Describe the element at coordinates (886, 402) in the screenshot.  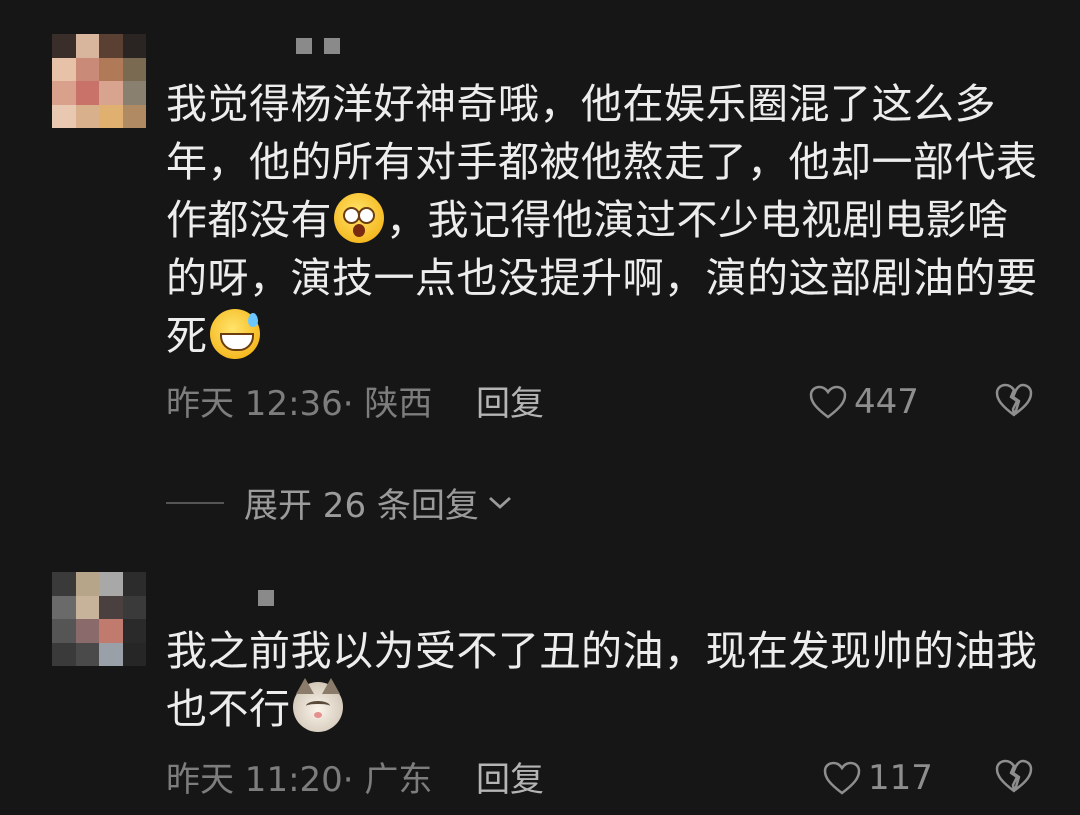
I see `like-count: 447` at that location.